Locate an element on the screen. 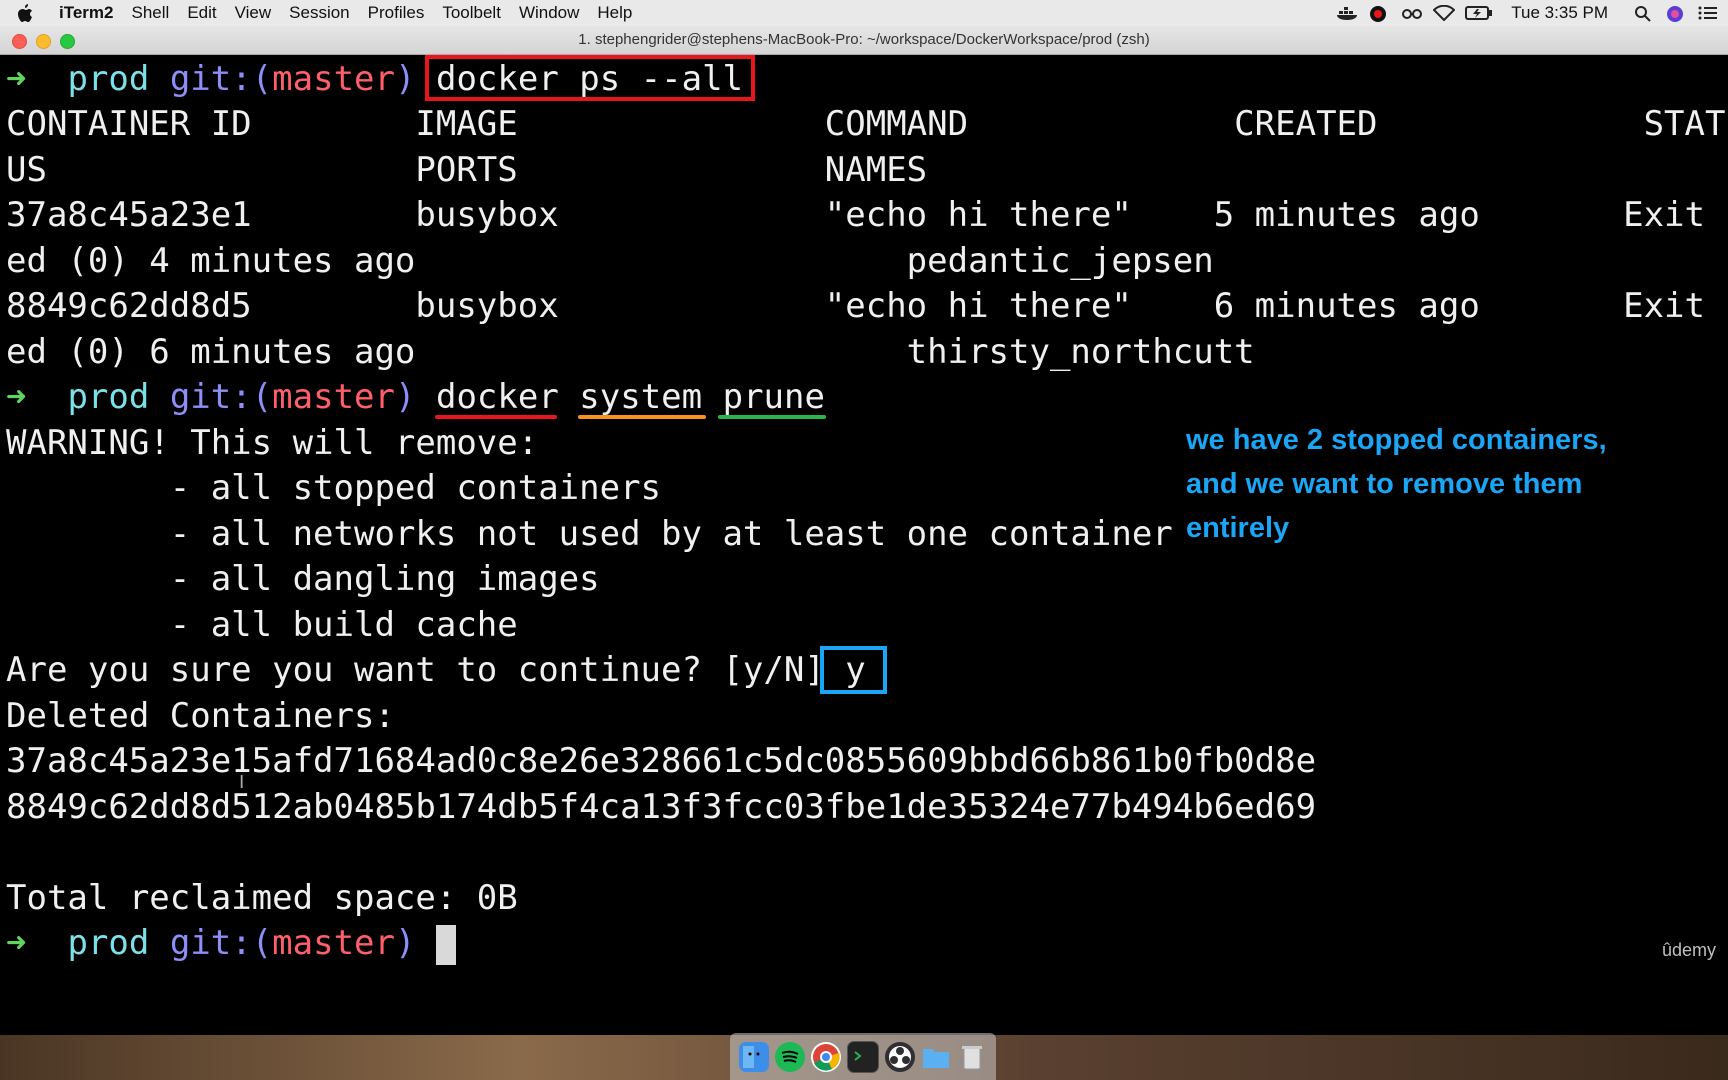 This screenshot has height=1080, width=1728. siri-icon is located at coordinates (1676, 13).